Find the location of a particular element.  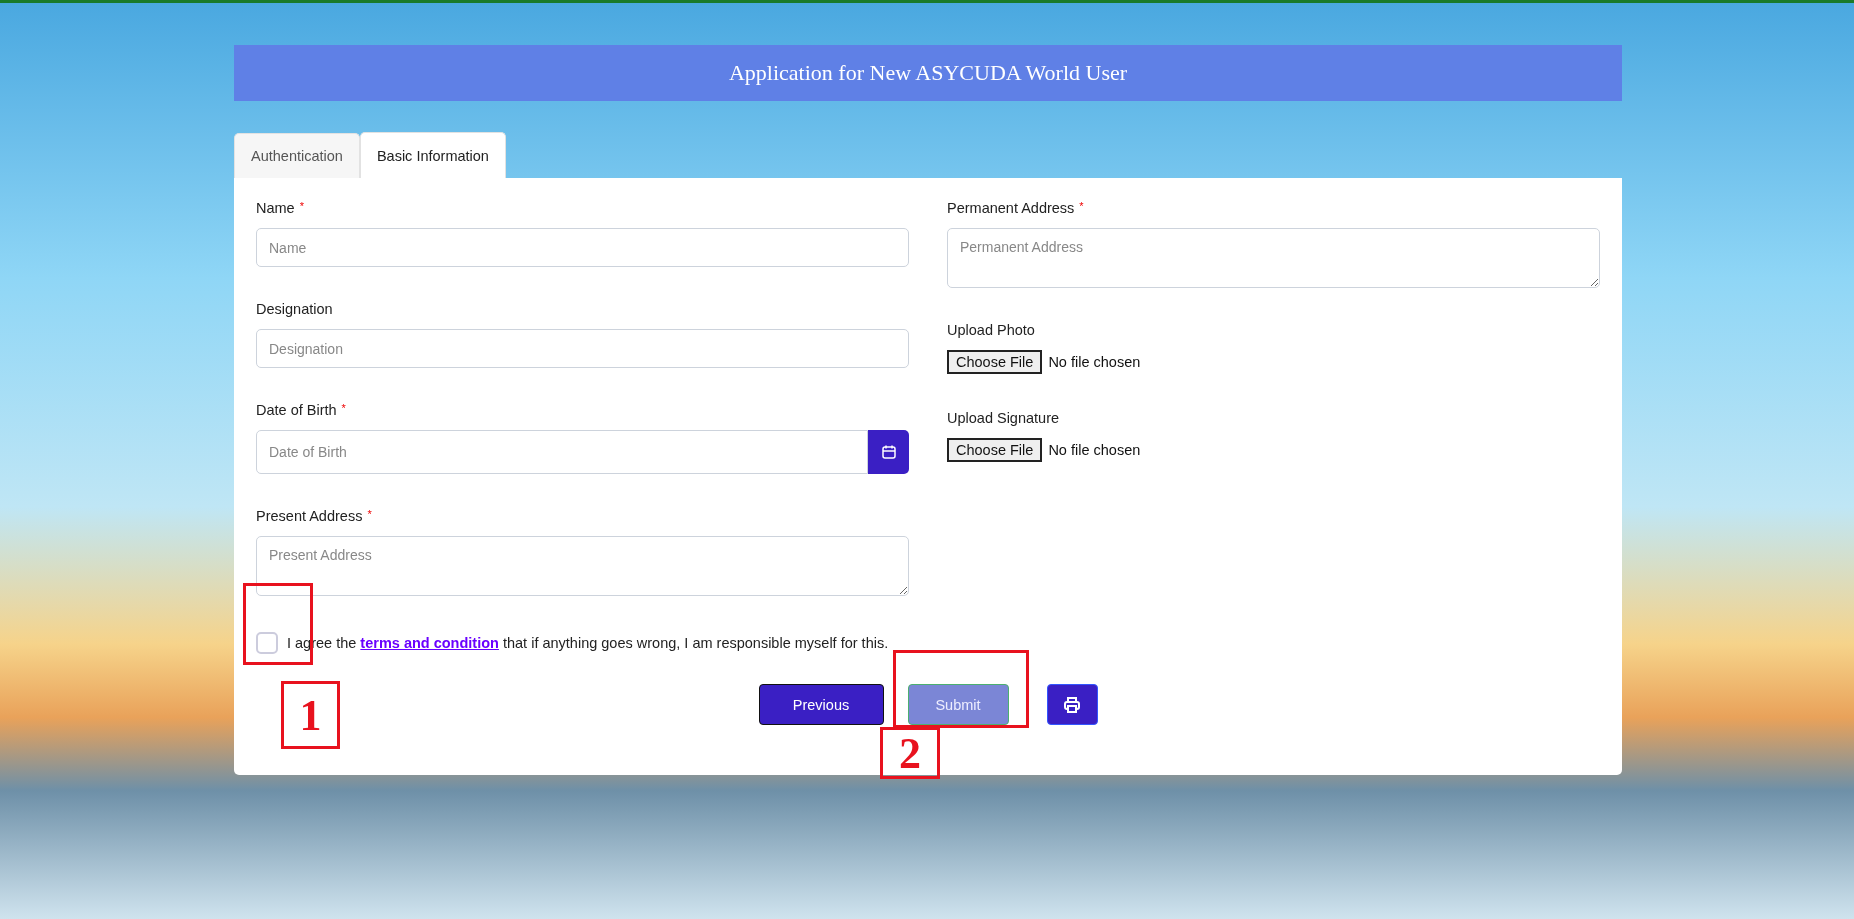

textarea-field: Permanent Address is located at coordinates (1273, 258).